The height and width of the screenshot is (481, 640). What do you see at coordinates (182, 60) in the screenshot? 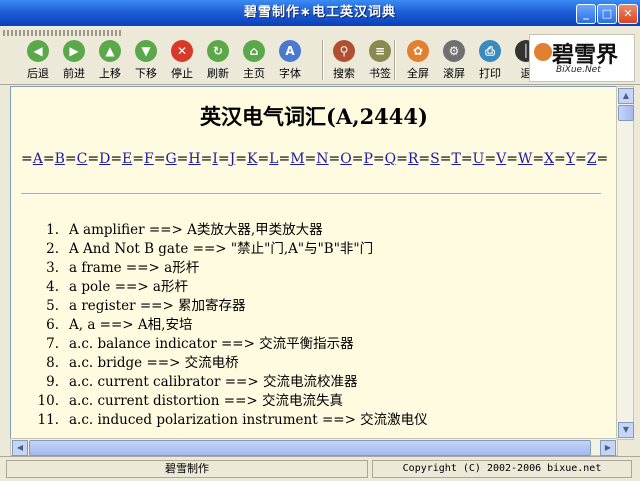
I see `toolbar-button-4: ✕ 停止` at bounding box center [182, 60].